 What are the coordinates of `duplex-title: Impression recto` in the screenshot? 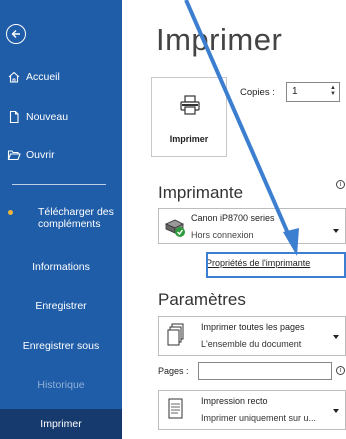 It's located at (234, 401).